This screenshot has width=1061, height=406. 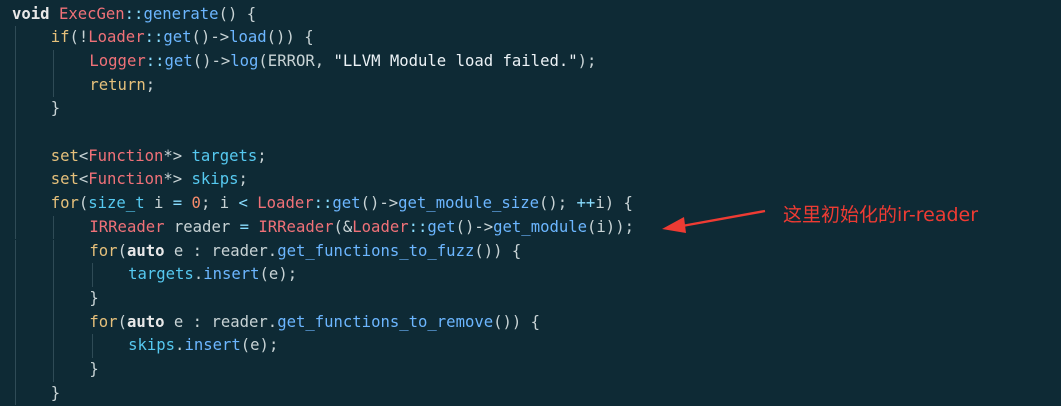 What do you see at coordinates (881, 215) in the screenshot?
I see `annotation-label: 这里初始化的ir-reader` at bounding box center [881, 215].